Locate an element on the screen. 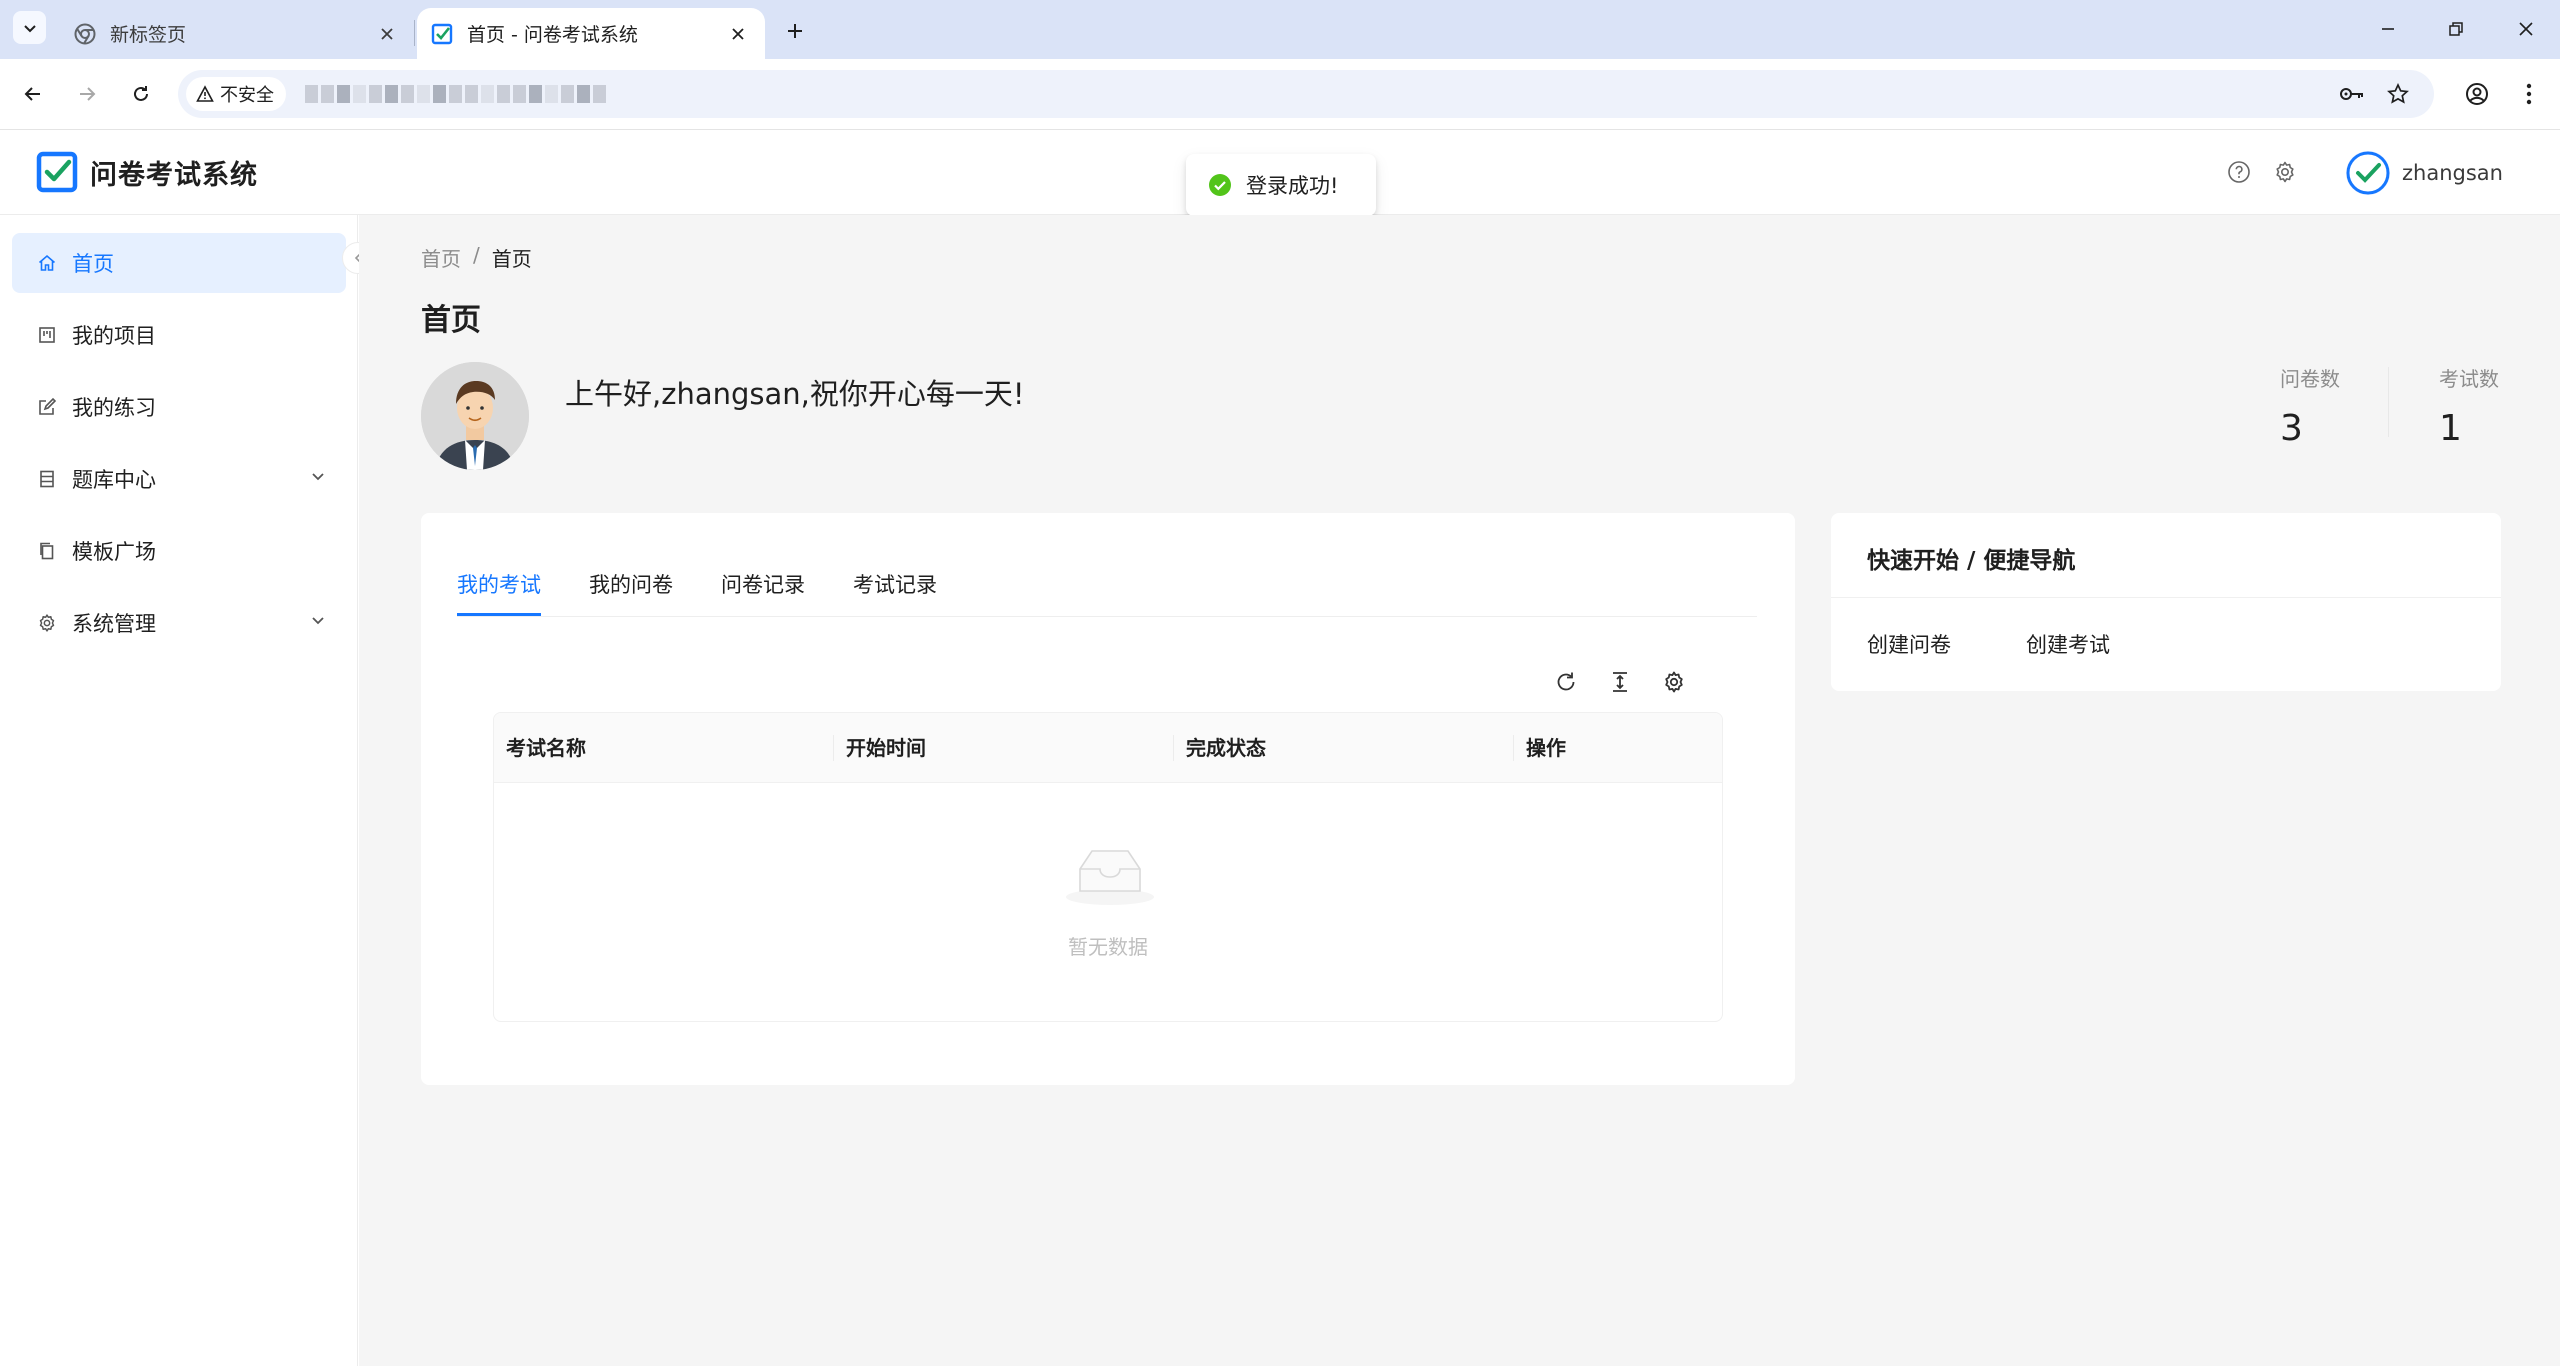 This screenshot has width=2560, height=1366. sidebar-item-system: 系统管理 is located at coordinates (179, 623).